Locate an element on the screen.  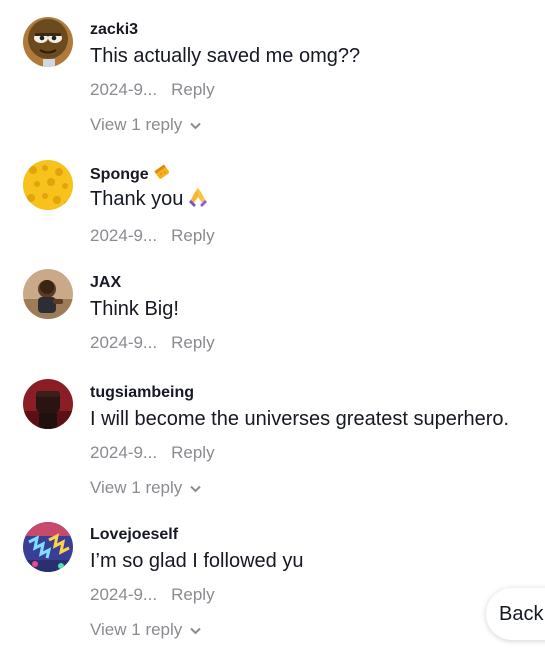
child-photo-avatar-icon is located at coordinates (48, 294).